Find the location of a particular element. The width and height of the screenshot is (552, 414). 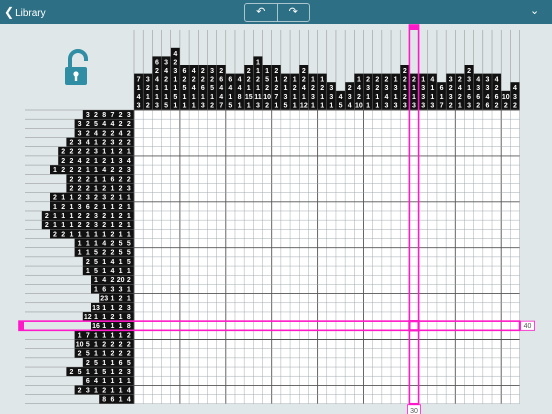

row-clue-number: 8 is located at coordinates (129, 317).